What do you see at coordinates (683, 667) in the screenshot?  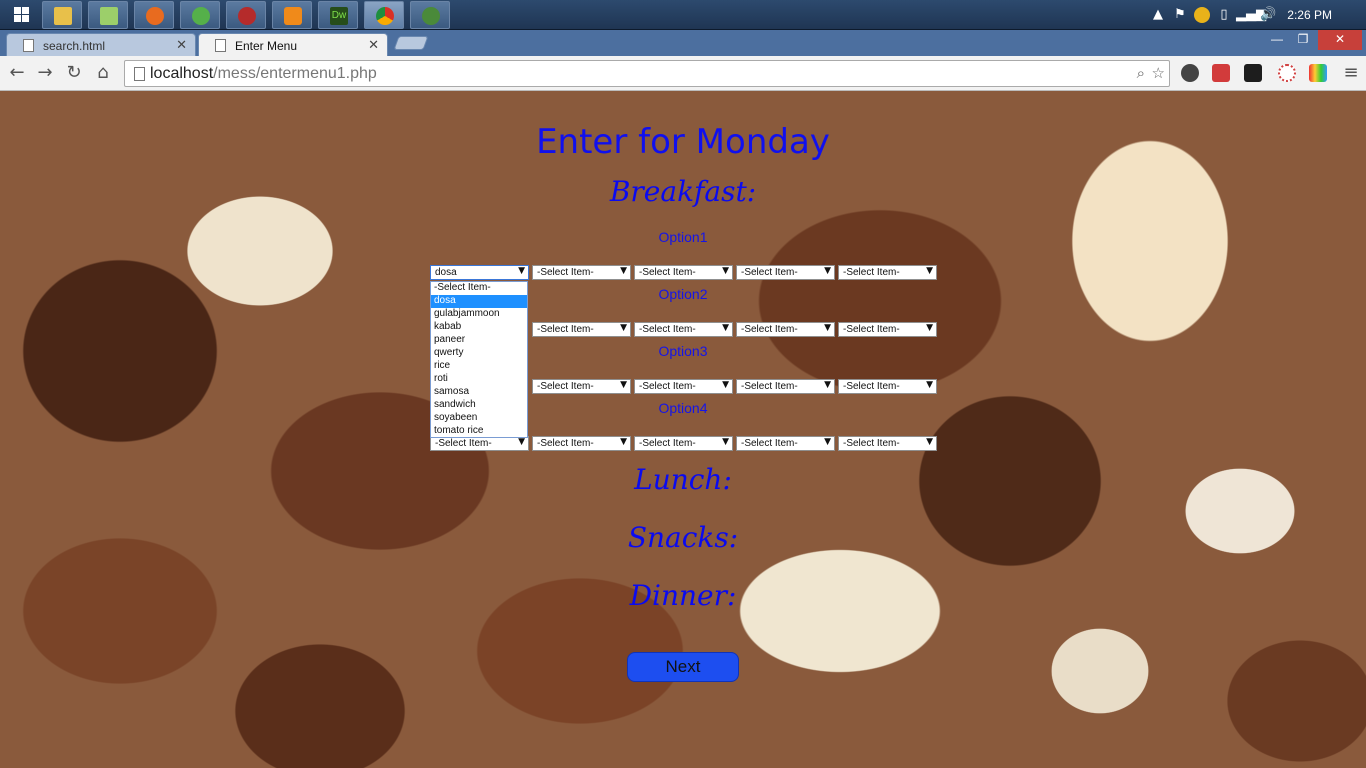 I see `next-button: Next` at bounding box center [683, 667].